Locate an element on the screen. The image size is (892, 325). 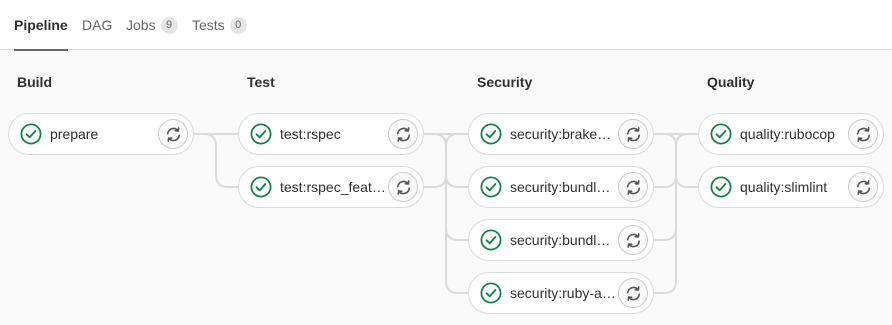
tab-pipeline: Pipeline is located at coordinates (41, 25).